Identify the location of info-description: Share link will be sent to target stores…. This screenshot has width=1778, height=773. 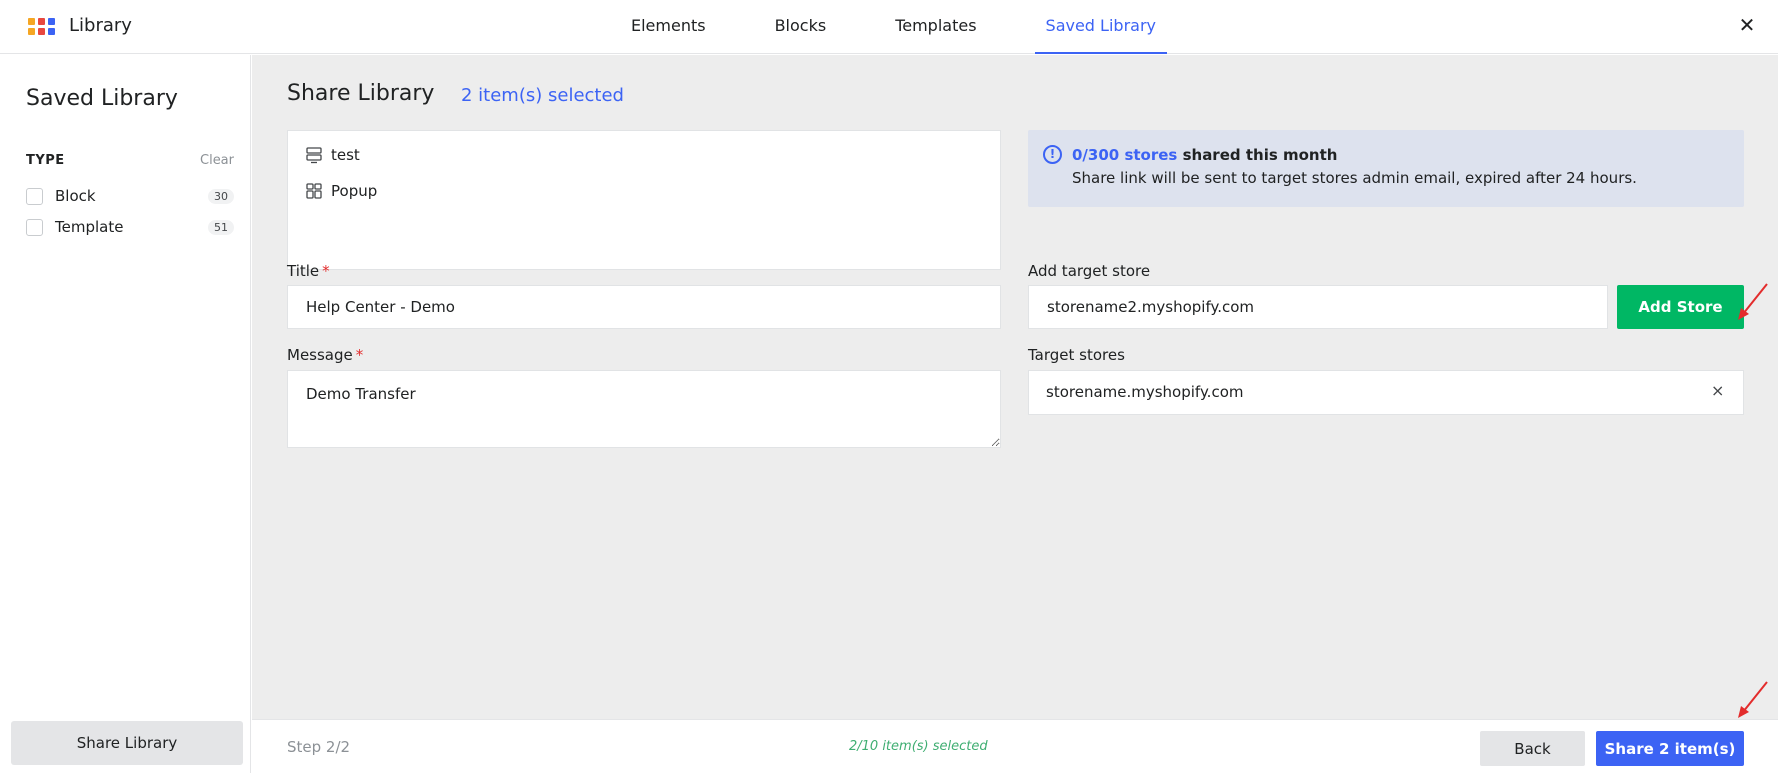
(1354, 178).